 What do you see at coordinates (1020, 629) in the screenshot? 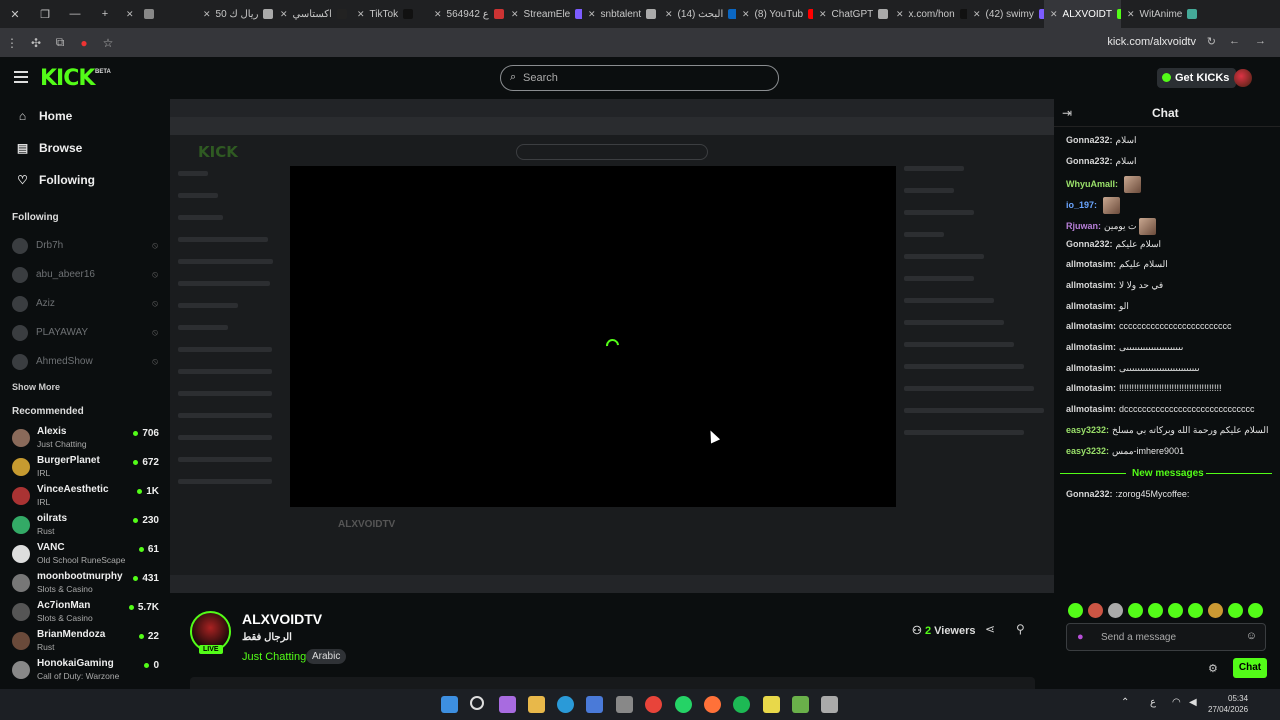
I see `follow-user-icon: ⚲` at bounding box center [1020, 629].